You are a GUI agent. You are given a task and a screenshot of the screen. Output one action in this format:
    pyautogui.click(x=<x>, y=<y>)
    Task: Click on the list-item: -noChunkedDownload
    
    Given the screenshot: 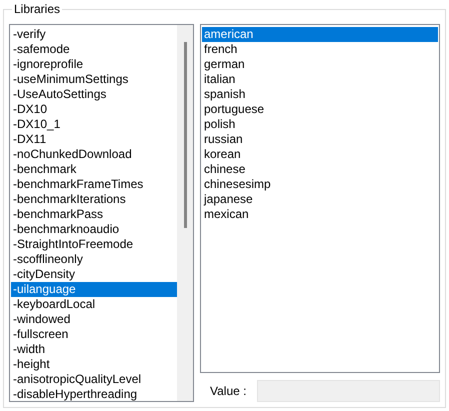 What is the action you would take?
    pyautogui.click(x=94, y=154)
    